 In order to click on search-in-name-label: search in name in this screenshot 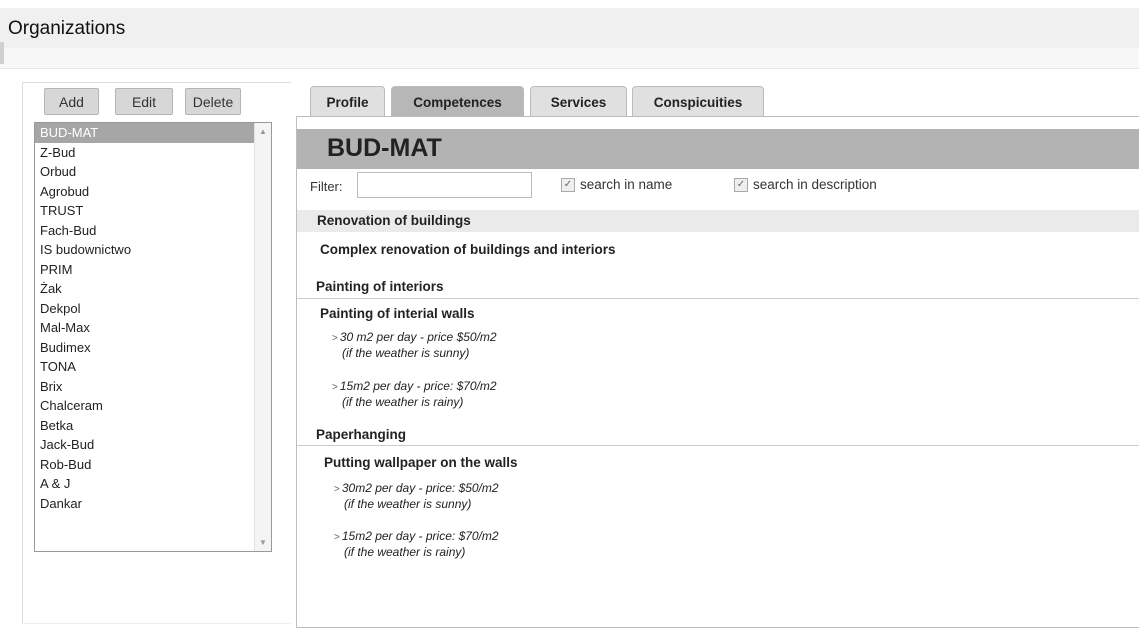, I will do `click(626, 184)`.